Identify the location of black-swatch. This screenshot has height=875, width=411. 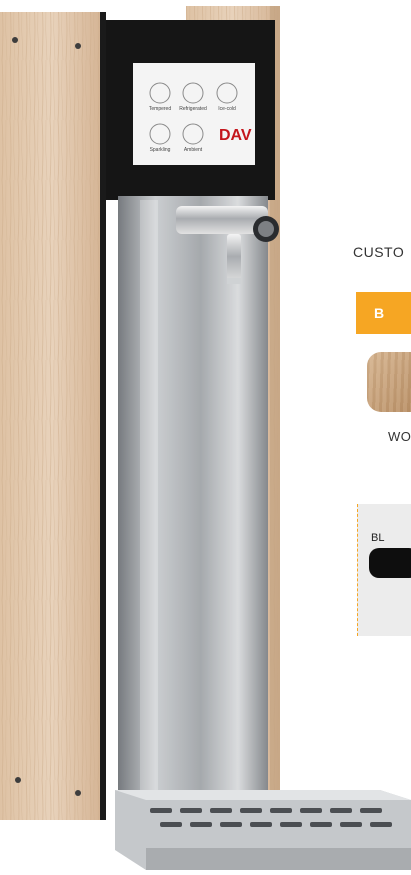
(390, 563).